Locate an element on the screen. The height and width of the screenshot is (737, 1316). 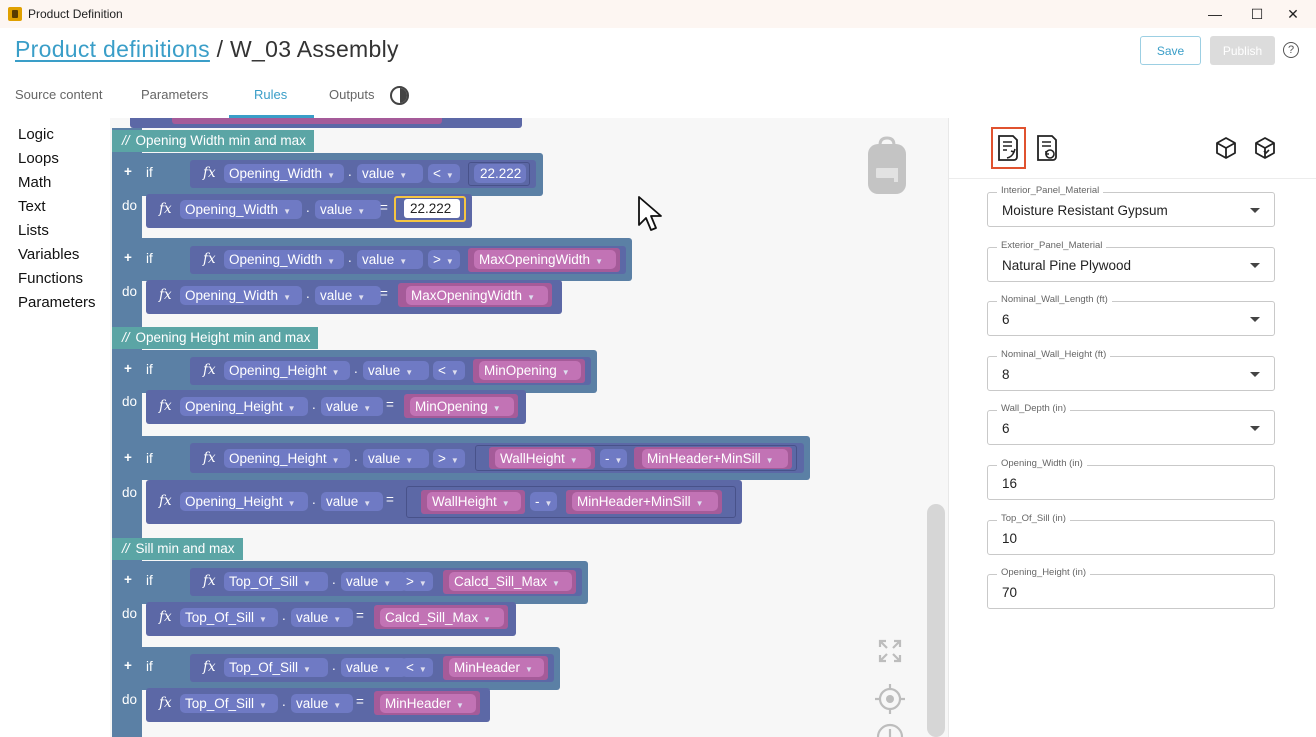
comment-block: //Sill min and max is located at coordinates (177, 549).